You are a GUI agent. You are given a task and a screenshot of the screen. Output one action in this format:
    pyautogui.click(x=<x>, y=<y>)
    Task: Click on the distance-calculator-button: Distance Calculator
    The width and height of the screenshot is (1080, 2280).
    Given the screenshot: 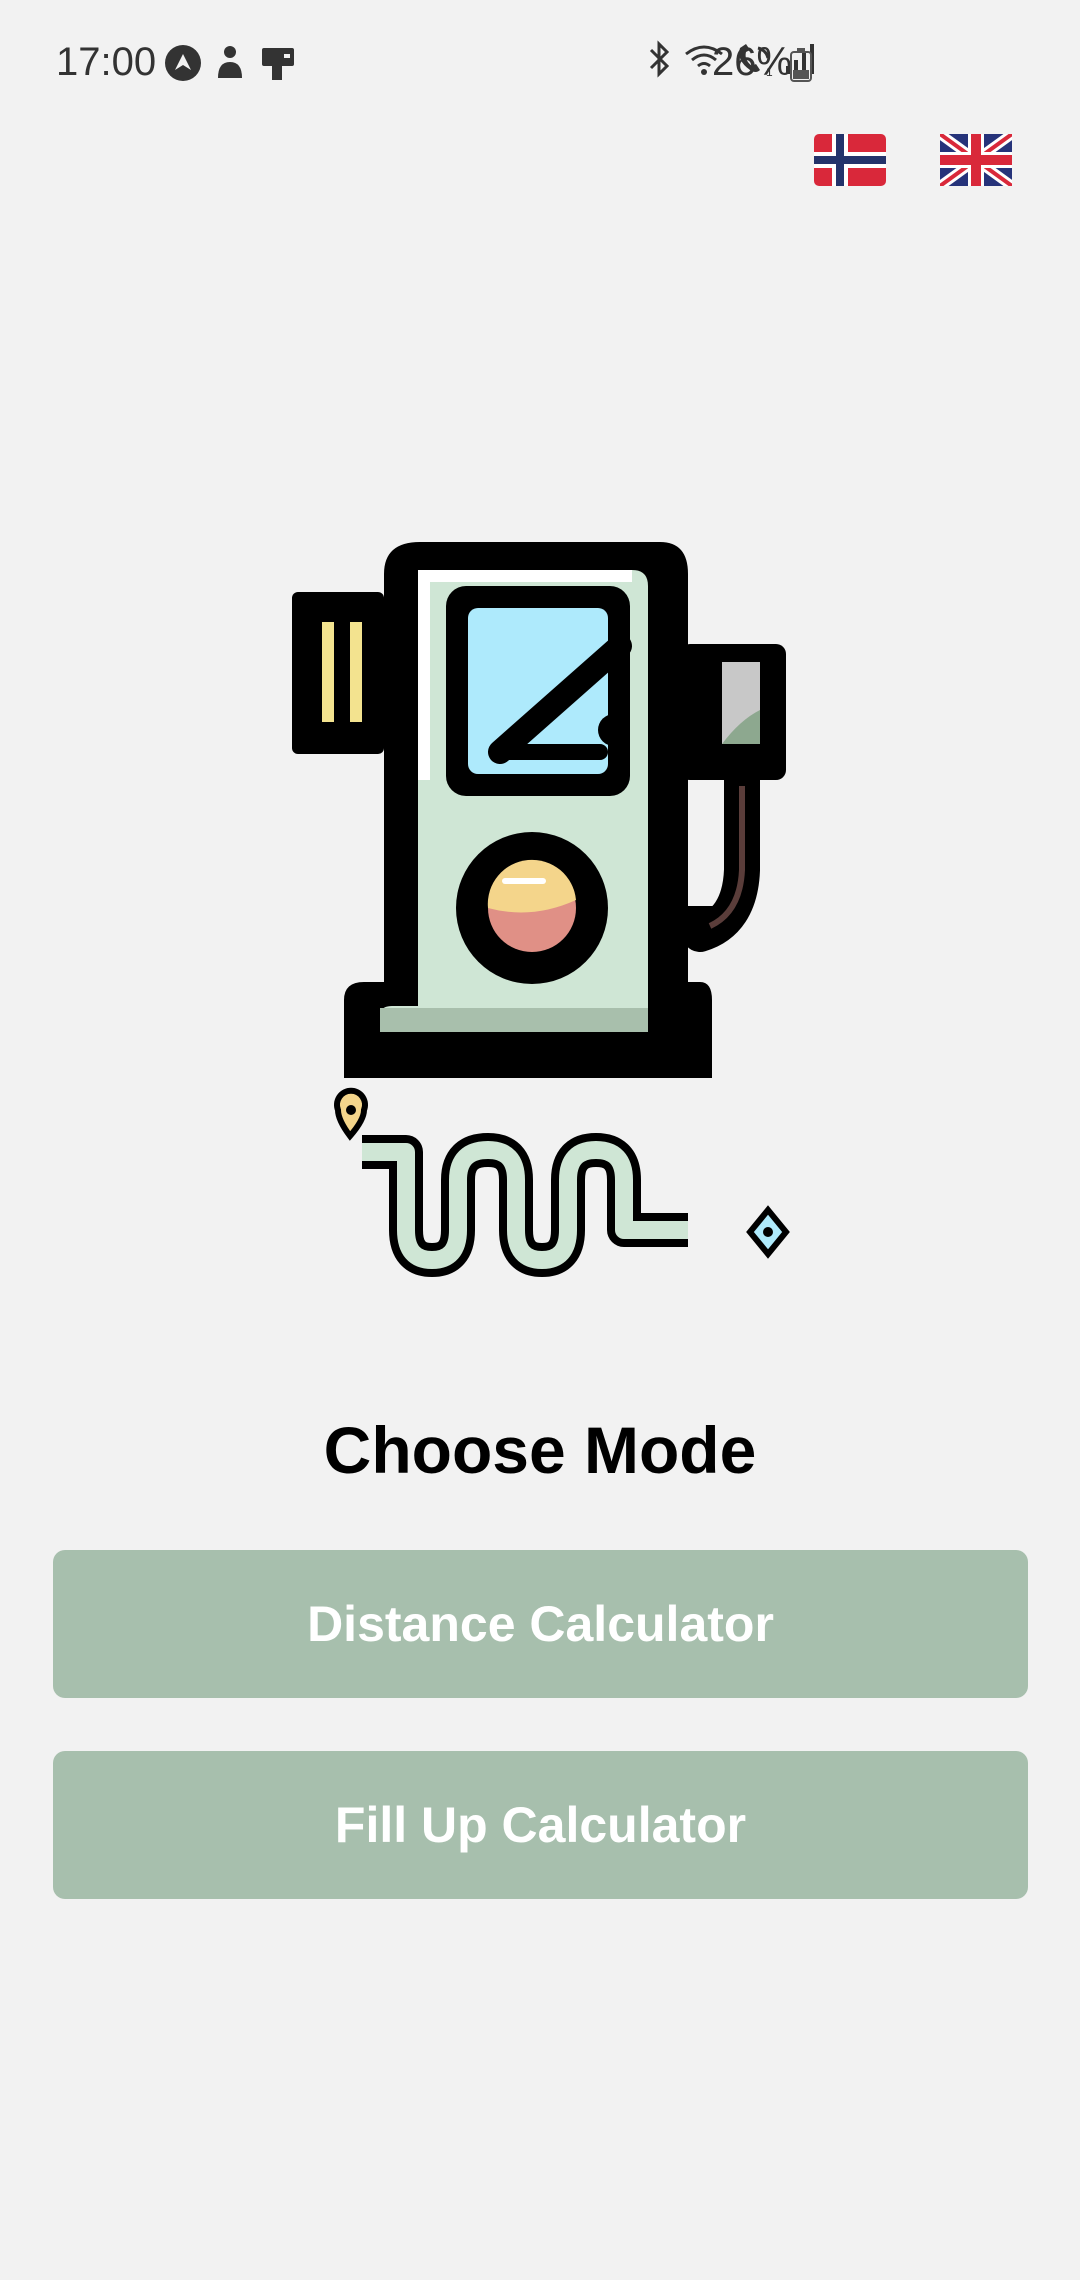 What is the action you would take?
    pyautogui.click(x=540, y=1624)
    